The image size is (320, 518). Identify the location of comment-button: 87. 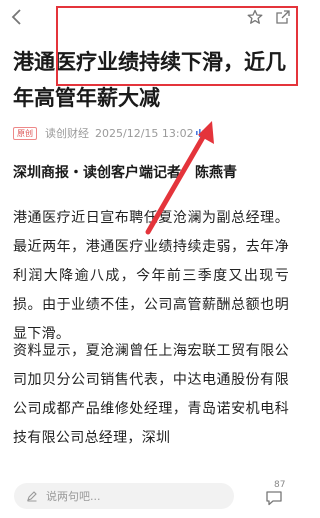
(277, 495).